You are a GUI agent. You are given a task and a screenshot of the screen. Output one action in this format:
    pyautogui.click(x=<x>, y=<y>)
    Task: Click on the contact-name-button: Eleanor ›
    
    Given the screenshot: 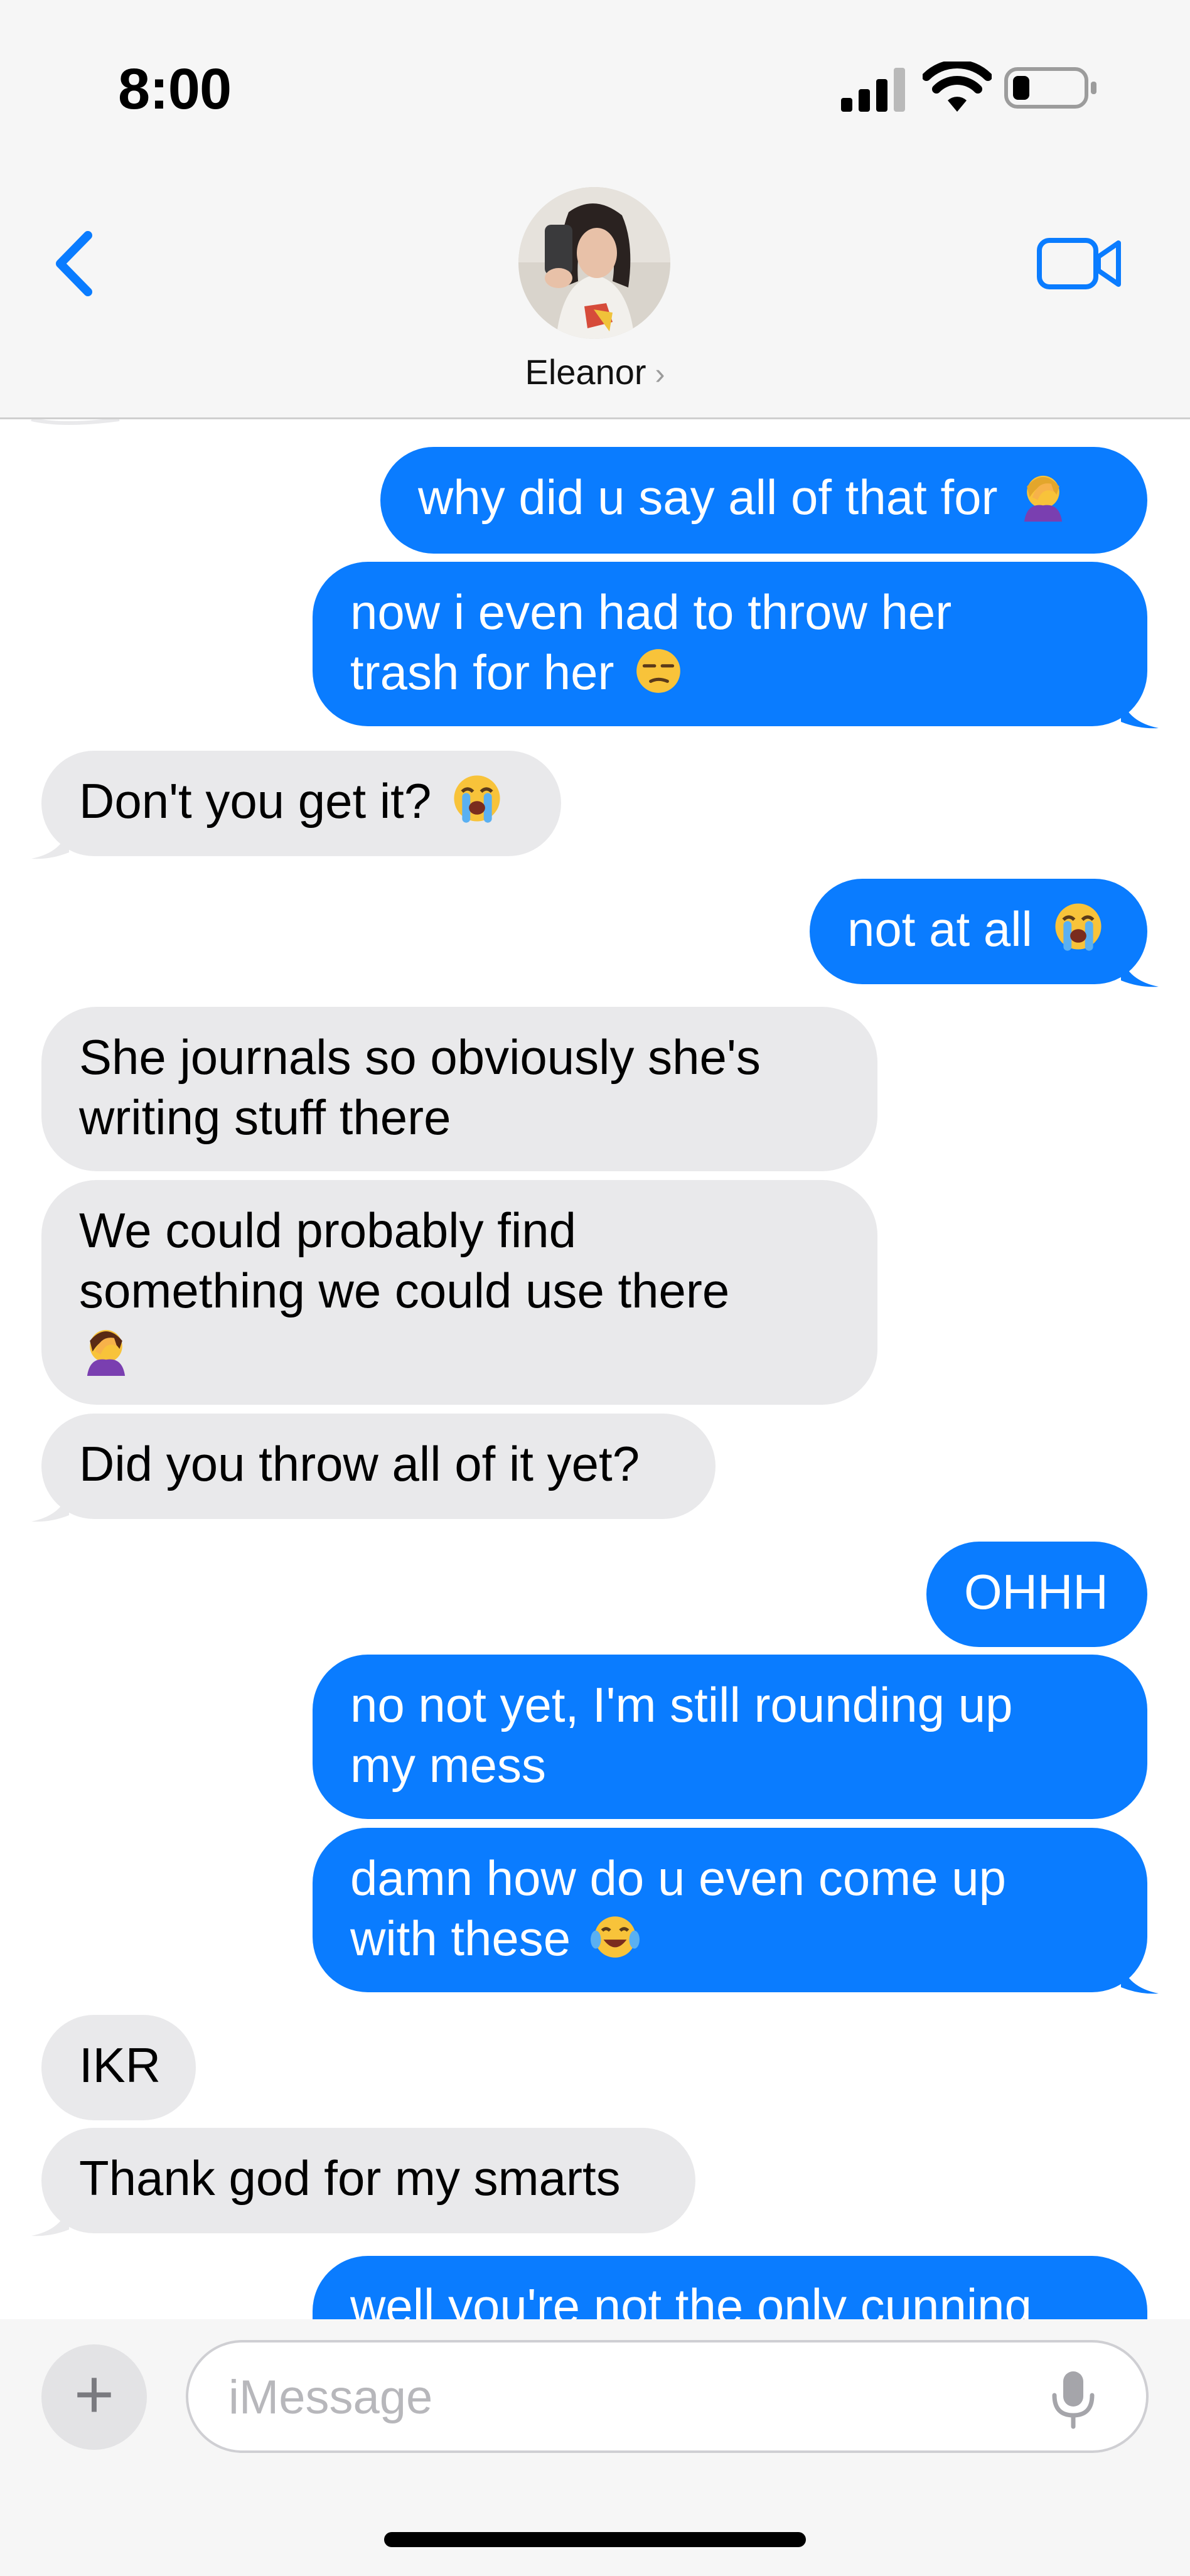 What is the action you would take?
    pyautogui.click(x=595, y=372)
    